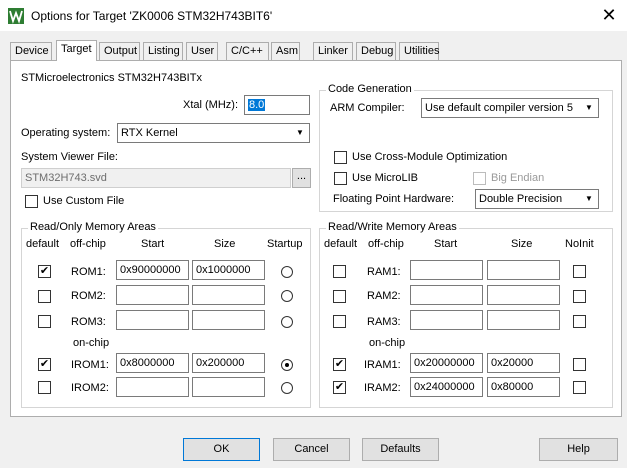 The image size is (627, 468). Describe the element at coordinates (370, 89) in the screenshot. I see `code-generation-title: Code Generation` at that location.